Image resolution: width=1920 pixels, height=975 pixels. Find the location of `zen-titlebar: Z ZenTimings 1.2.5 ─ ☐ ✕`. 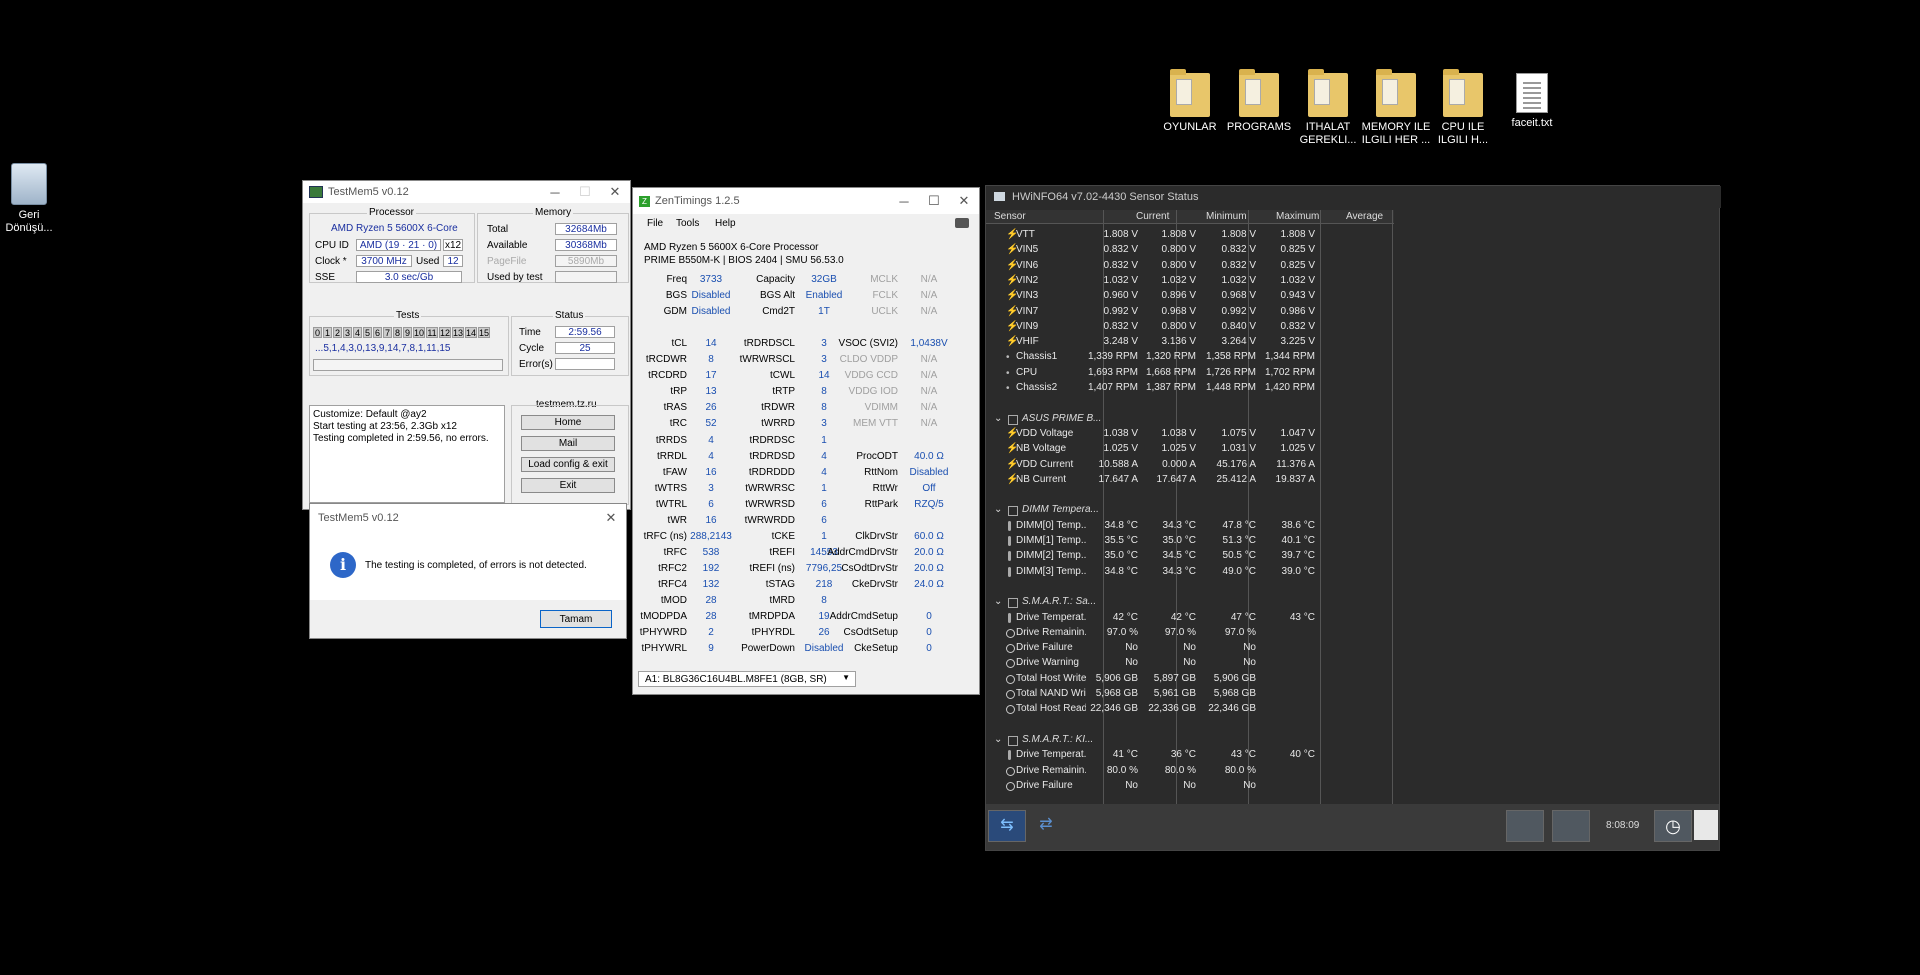

zen-titlebar: Z ZenTimings 1.2.5 ─ ☐ ✕ is located at coordinates (806, 201).